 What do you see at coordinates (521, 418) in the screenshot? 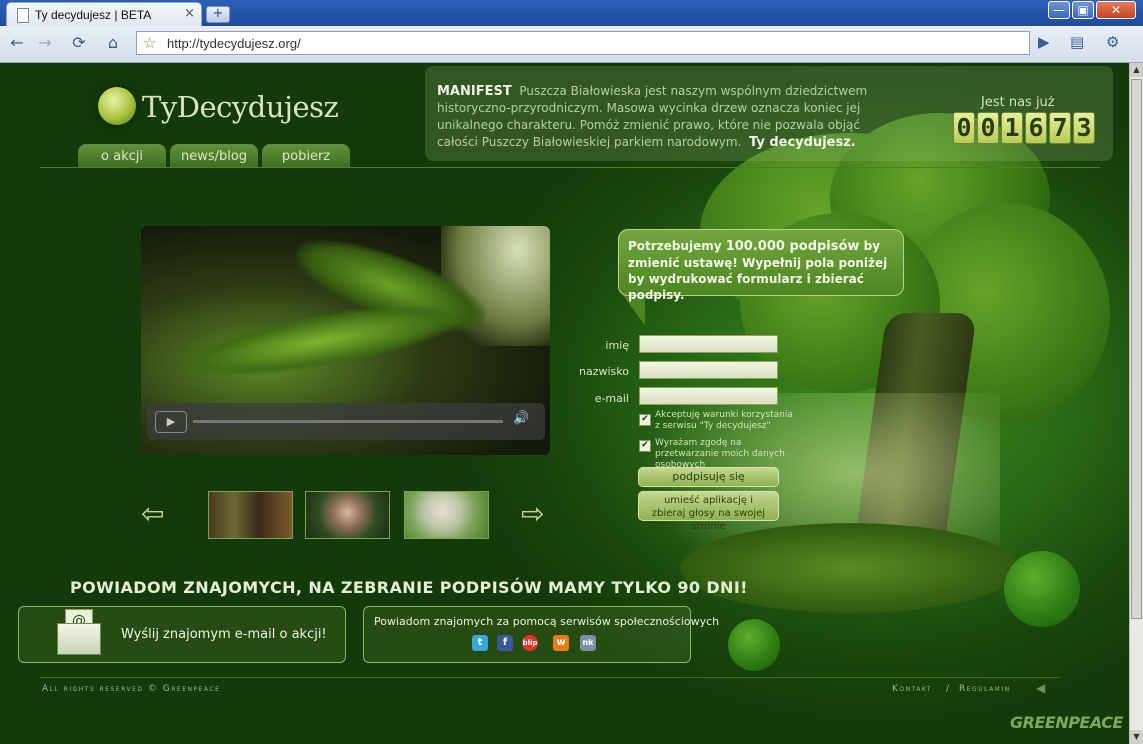
I see `volume-icon: 🔊` at bounding box center [521, 418].